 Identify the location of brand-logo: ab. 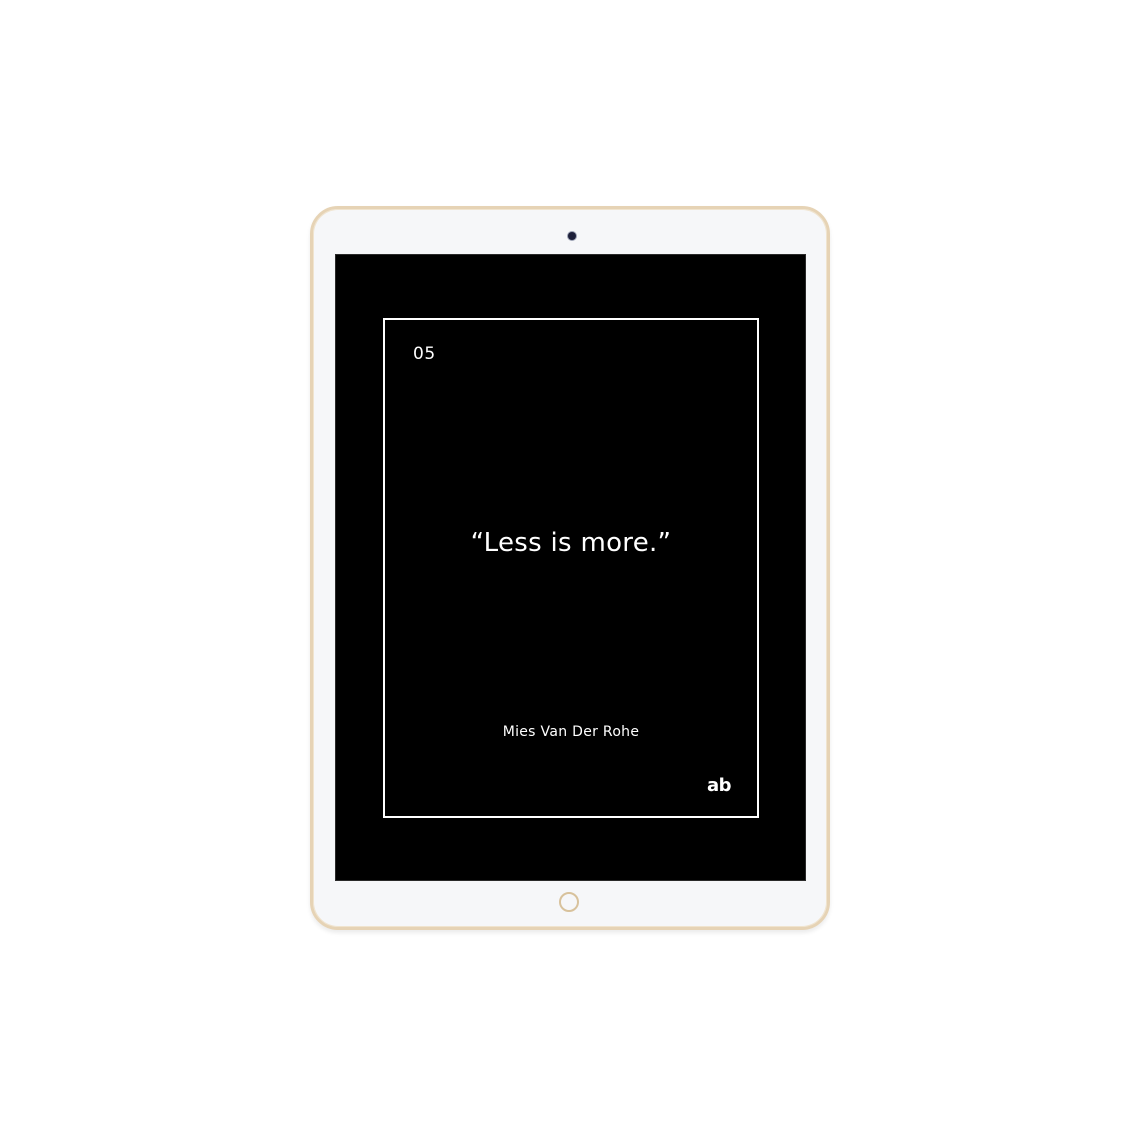
(719, 785).